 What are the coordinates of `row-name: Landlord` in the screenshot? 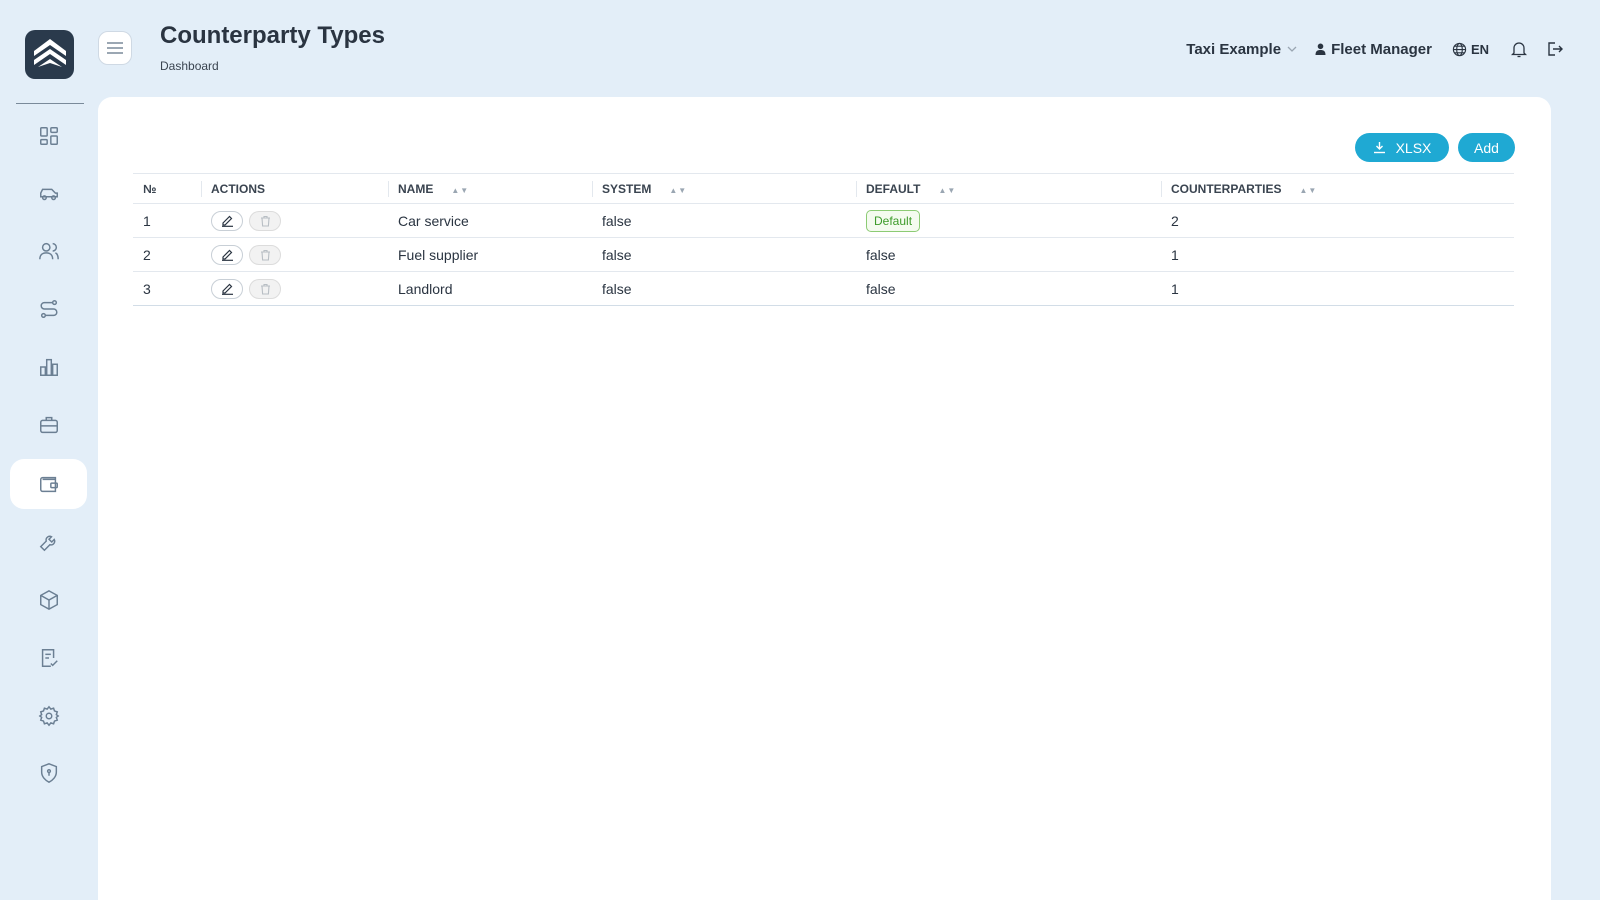 It's located at (490, 288).